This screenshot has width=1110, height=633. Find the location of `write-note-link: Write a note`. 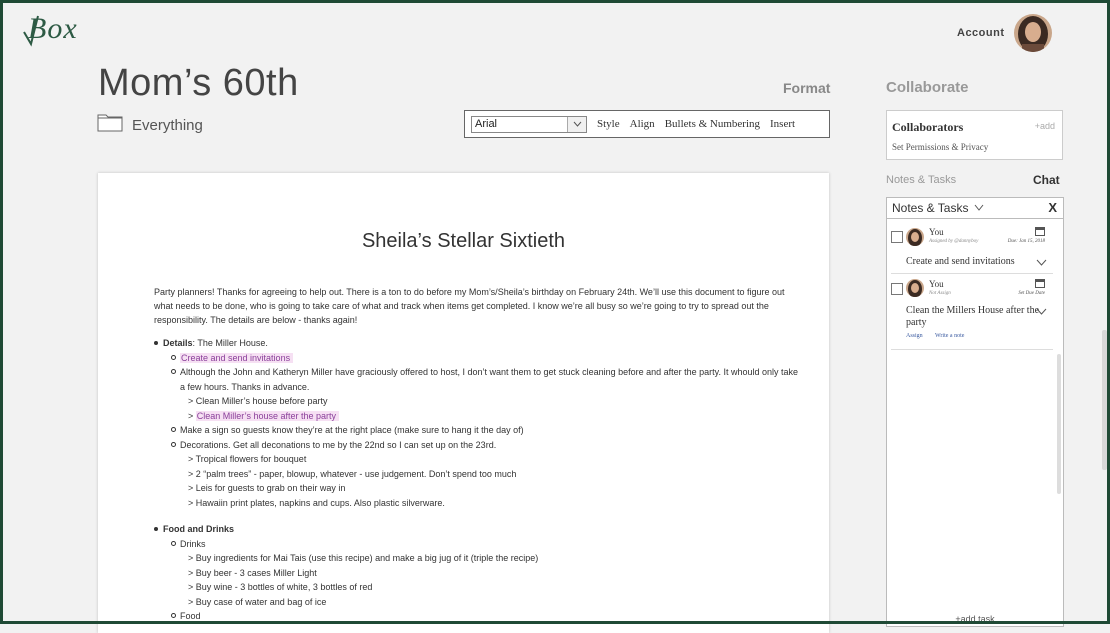

write-note-link: Write a note is located at coordinates (949, 336).